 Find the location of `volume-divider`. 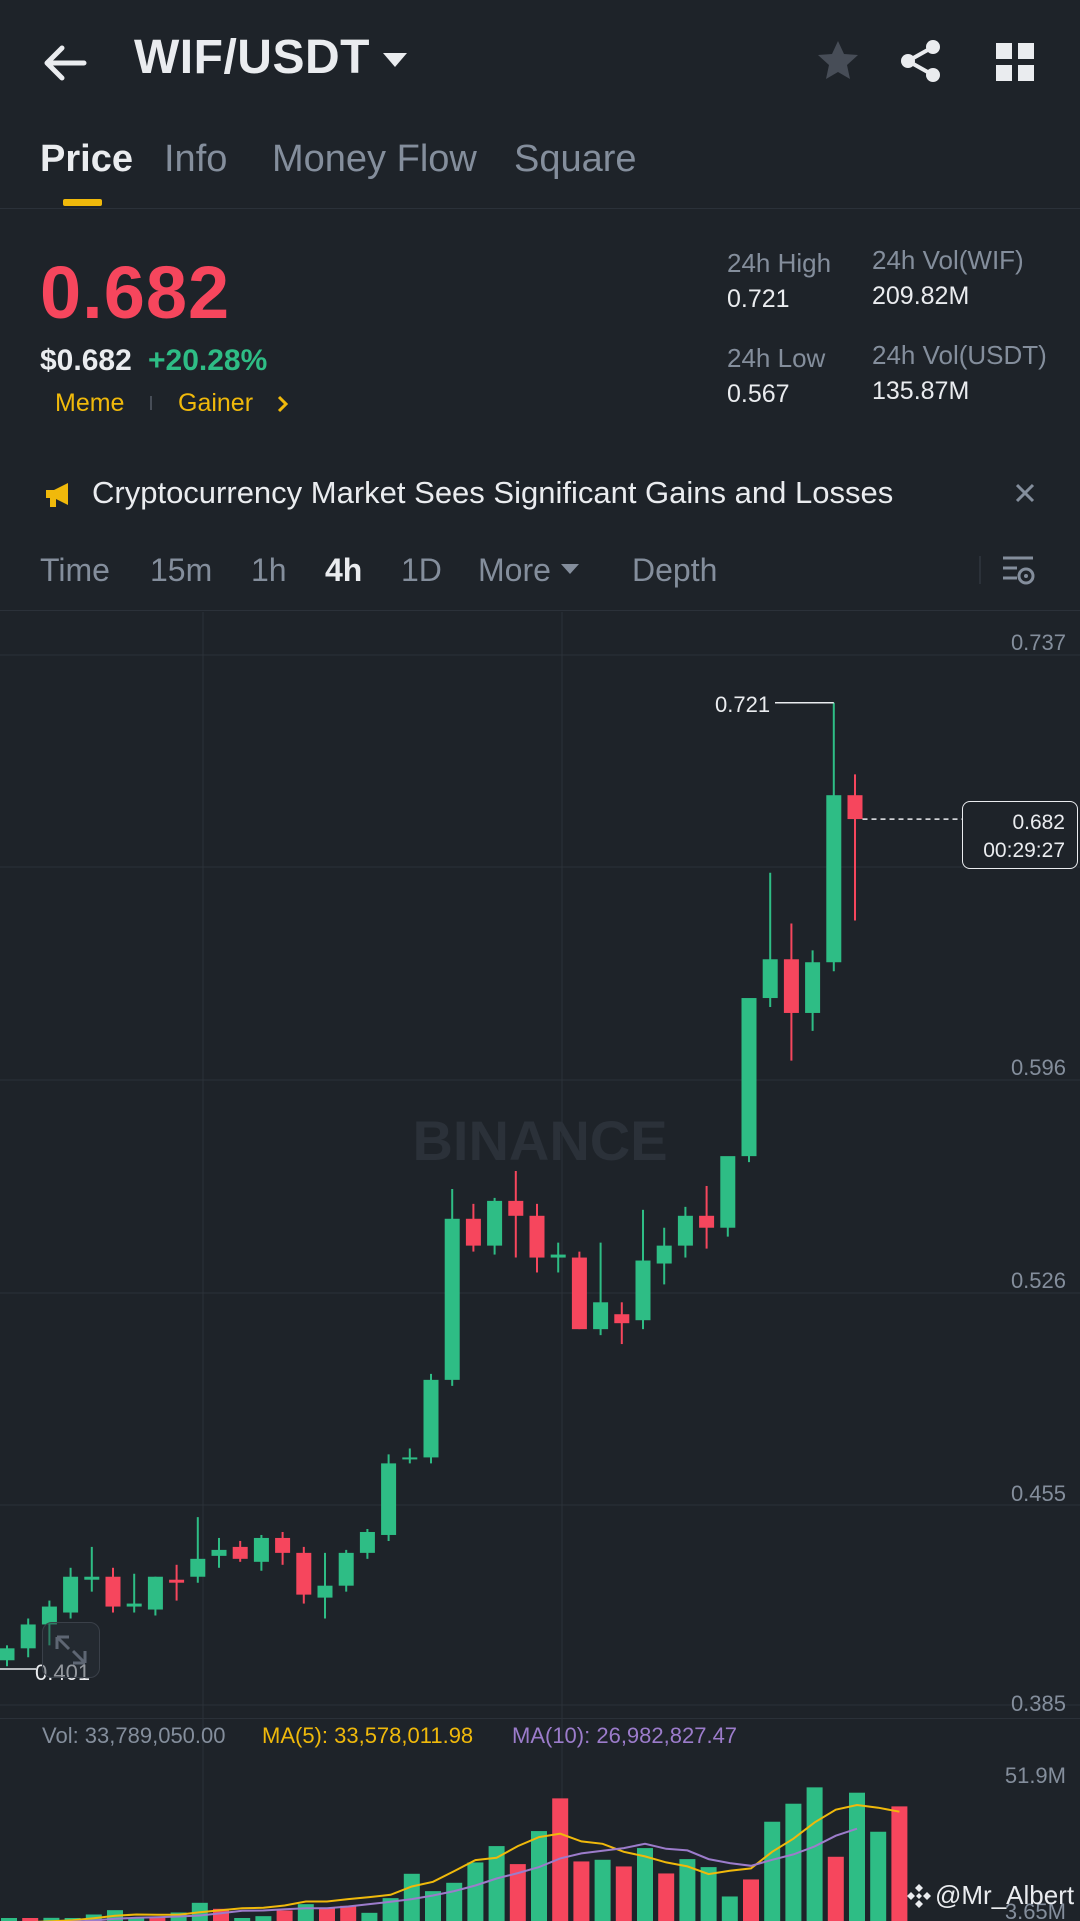

volume-divider is located at coordinates (540, 1718).